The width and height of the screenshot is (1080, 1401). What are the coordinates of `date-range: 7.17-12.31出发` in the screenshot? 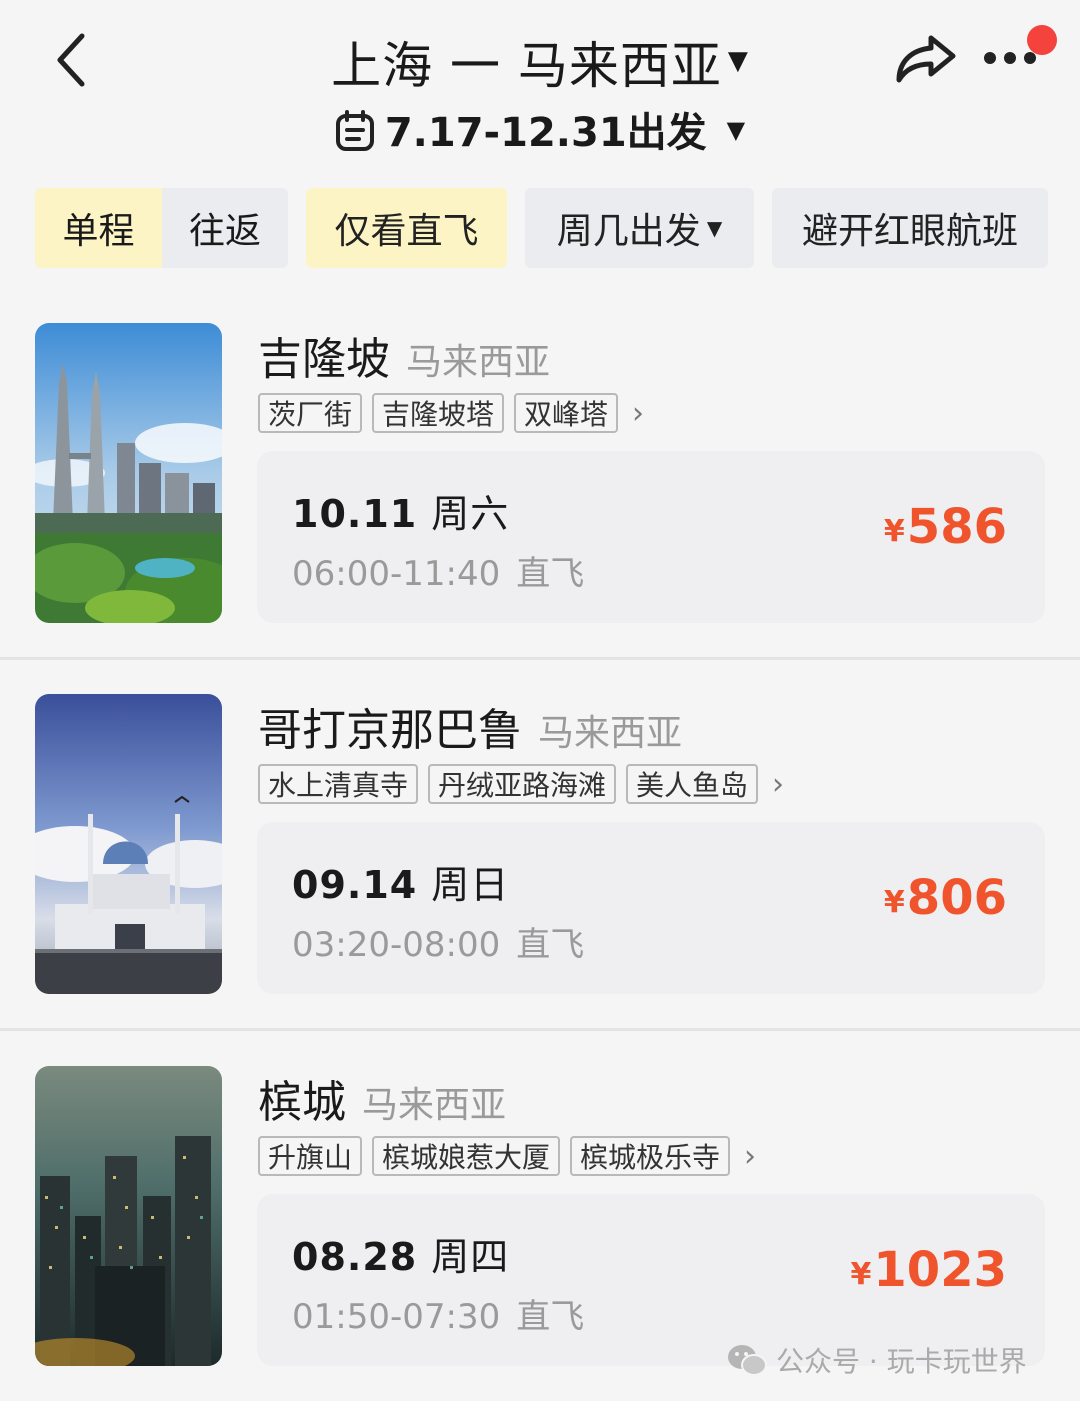 It's located at (545, 133).